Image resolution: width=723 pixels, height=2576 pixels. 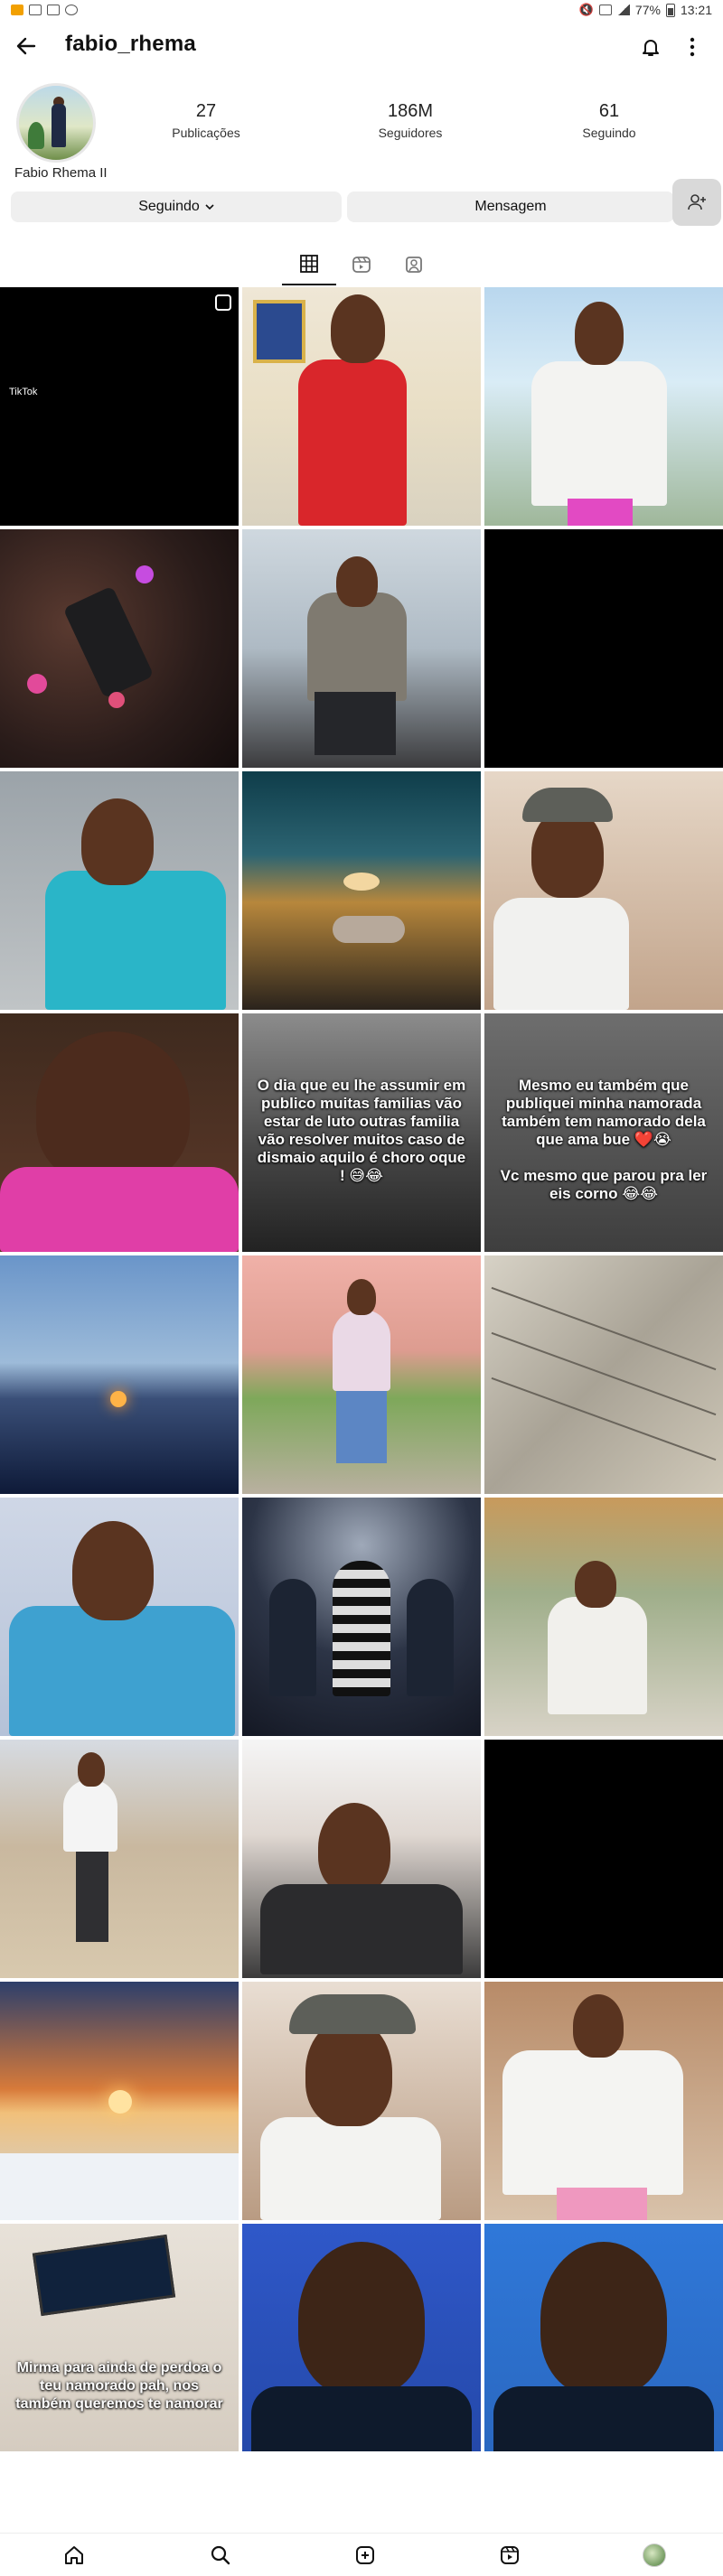 I want to click on more-options-button, so click(x=693, y=47).